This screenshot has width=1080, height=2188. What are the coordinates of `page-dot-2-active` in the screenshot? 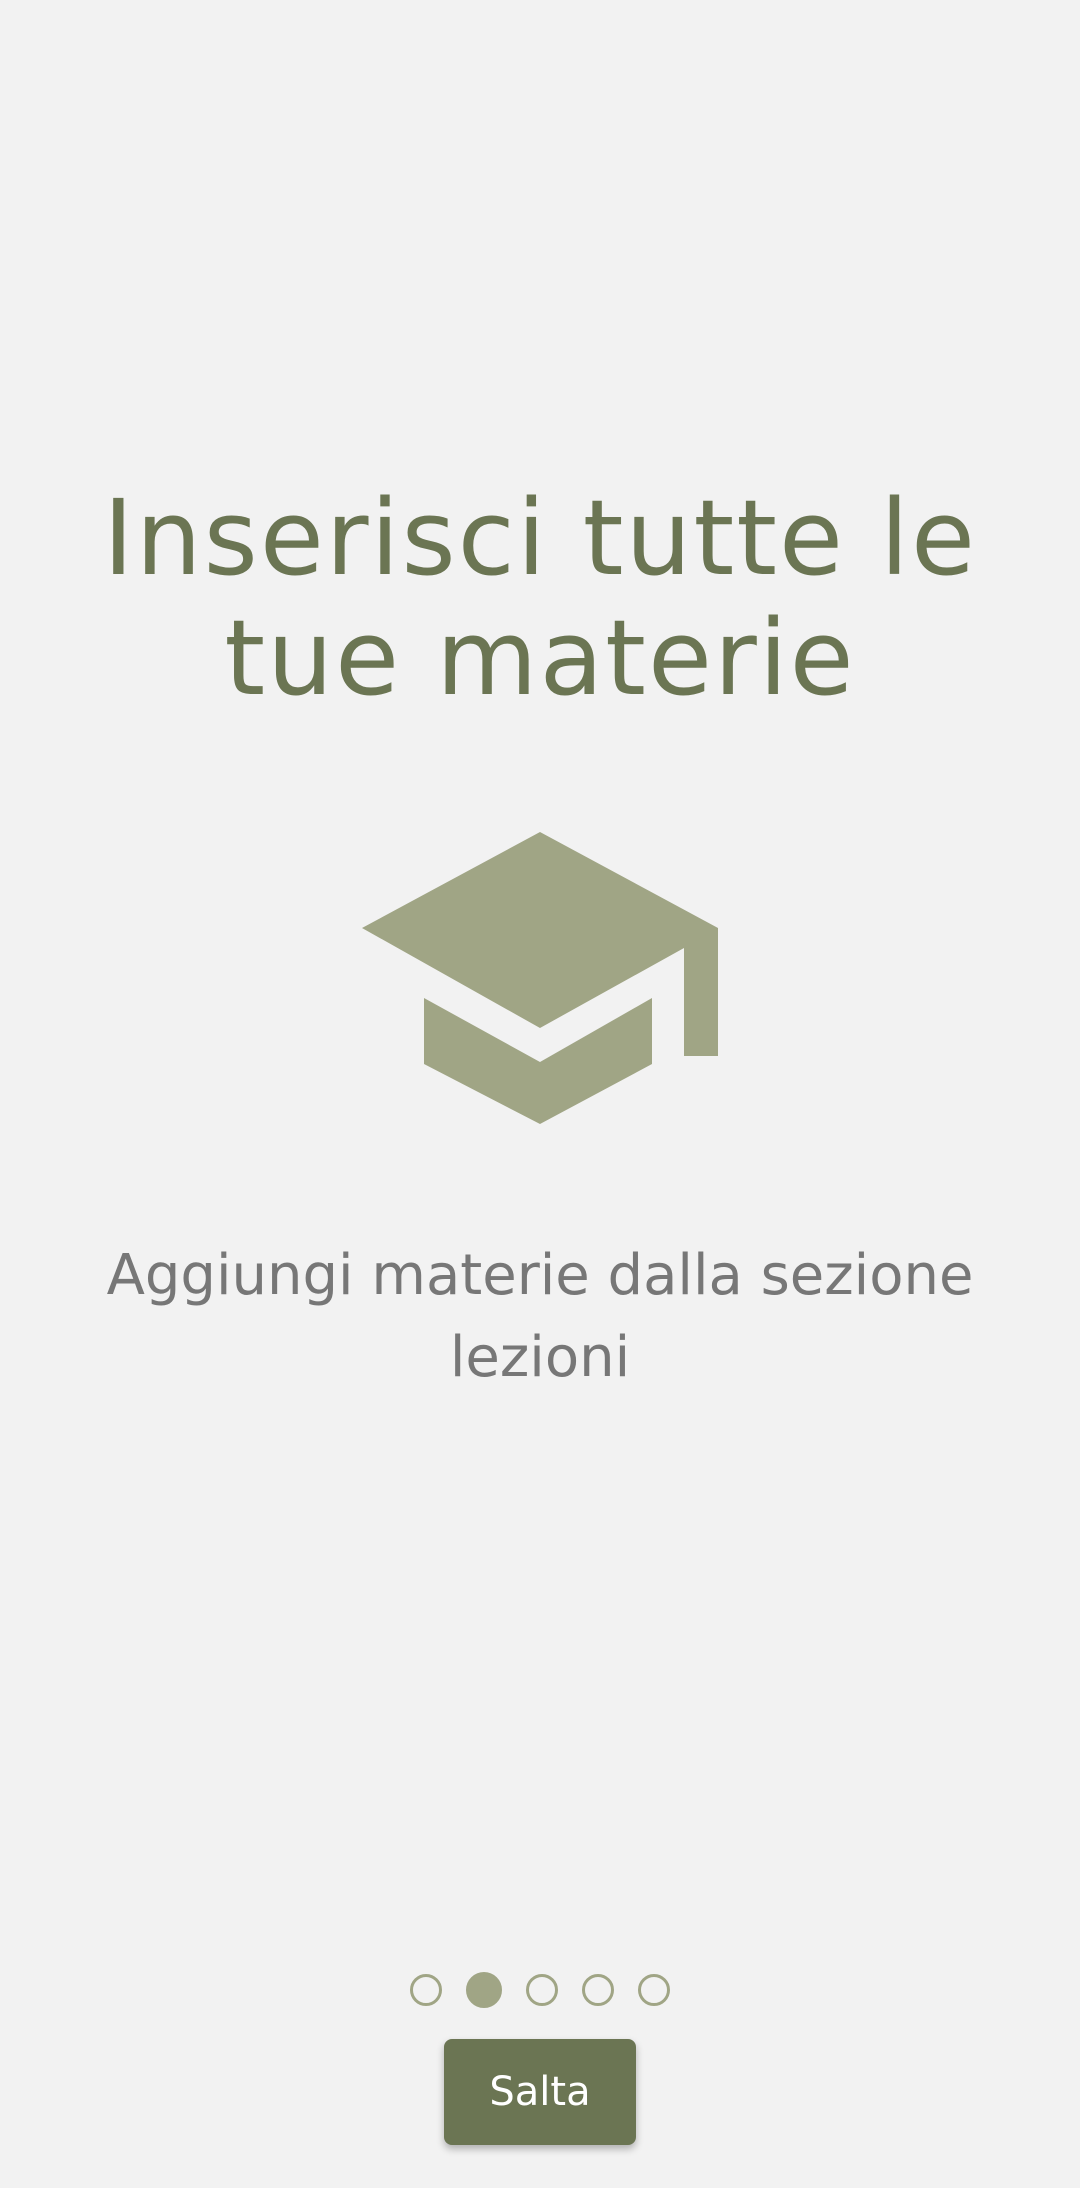 It's located at (484, 1990).